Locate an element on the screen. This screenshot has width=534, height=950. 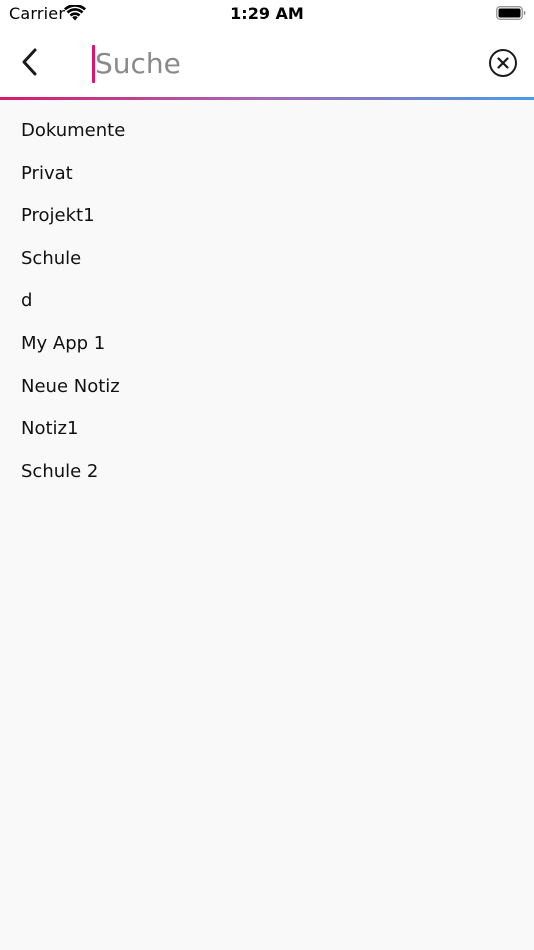
text-cursor is located at coordinates (93, 64).